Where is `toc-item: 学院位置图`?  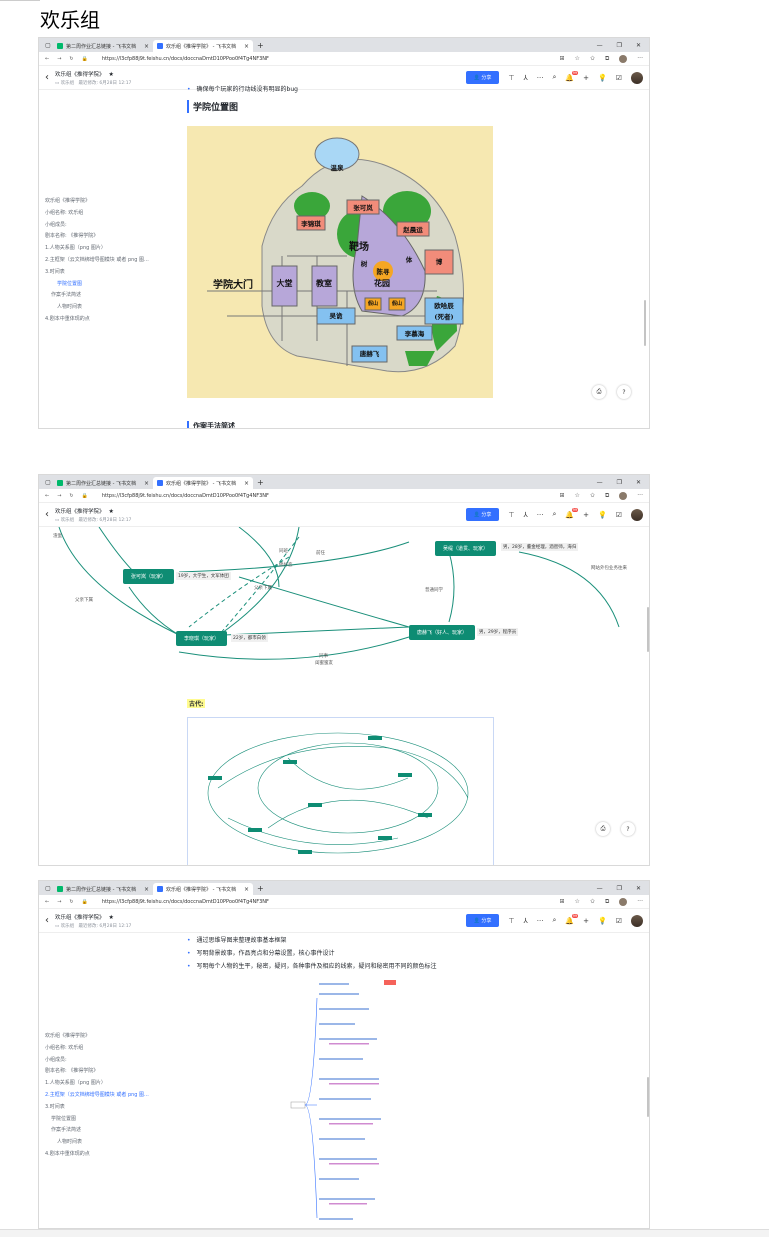
toc-item: 学院位置图 is located at coordinates (97, 285).